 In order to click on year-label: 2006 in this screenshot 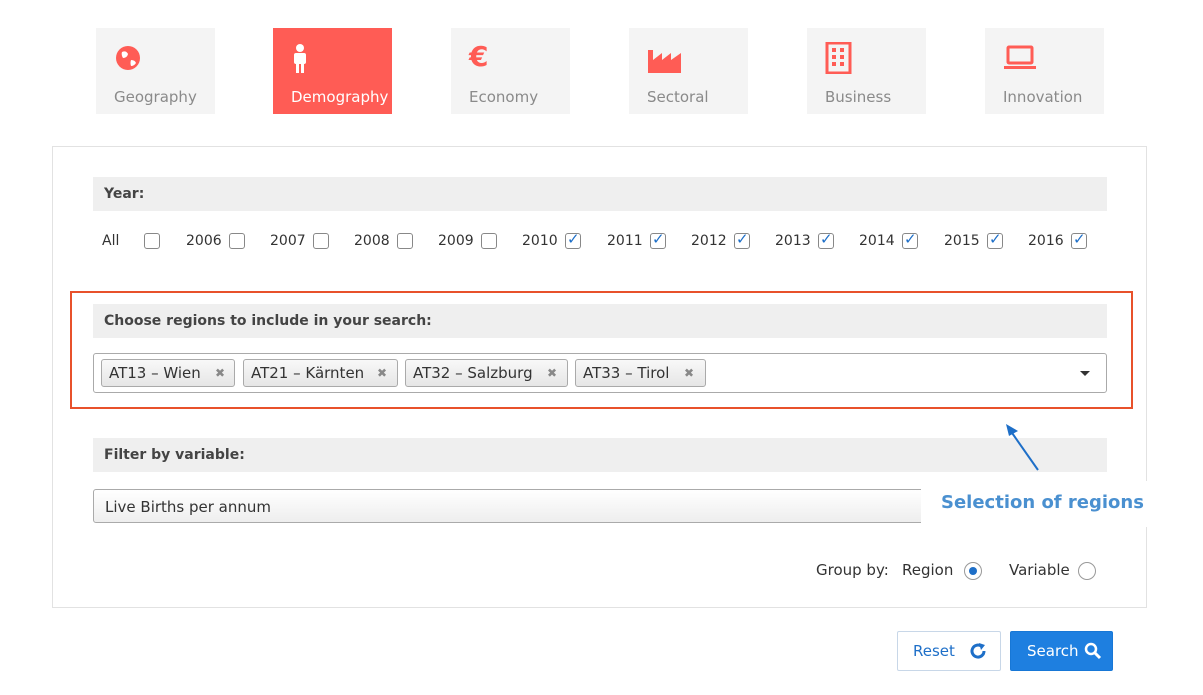, I will do `click(204, 241)`.